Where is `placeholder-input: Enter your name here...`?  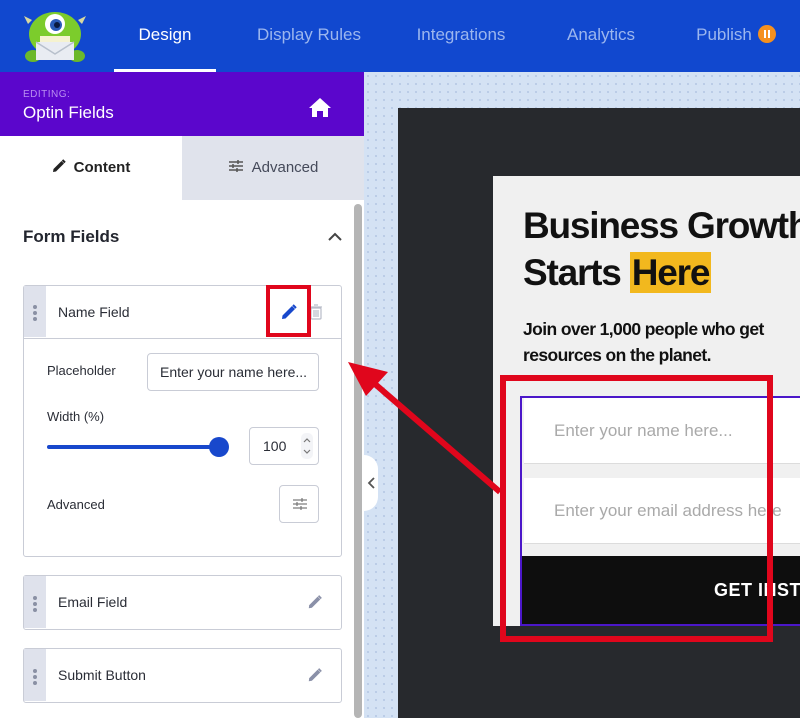
placeholder-input: Enter your name here... is located at coordinates (233, 372).